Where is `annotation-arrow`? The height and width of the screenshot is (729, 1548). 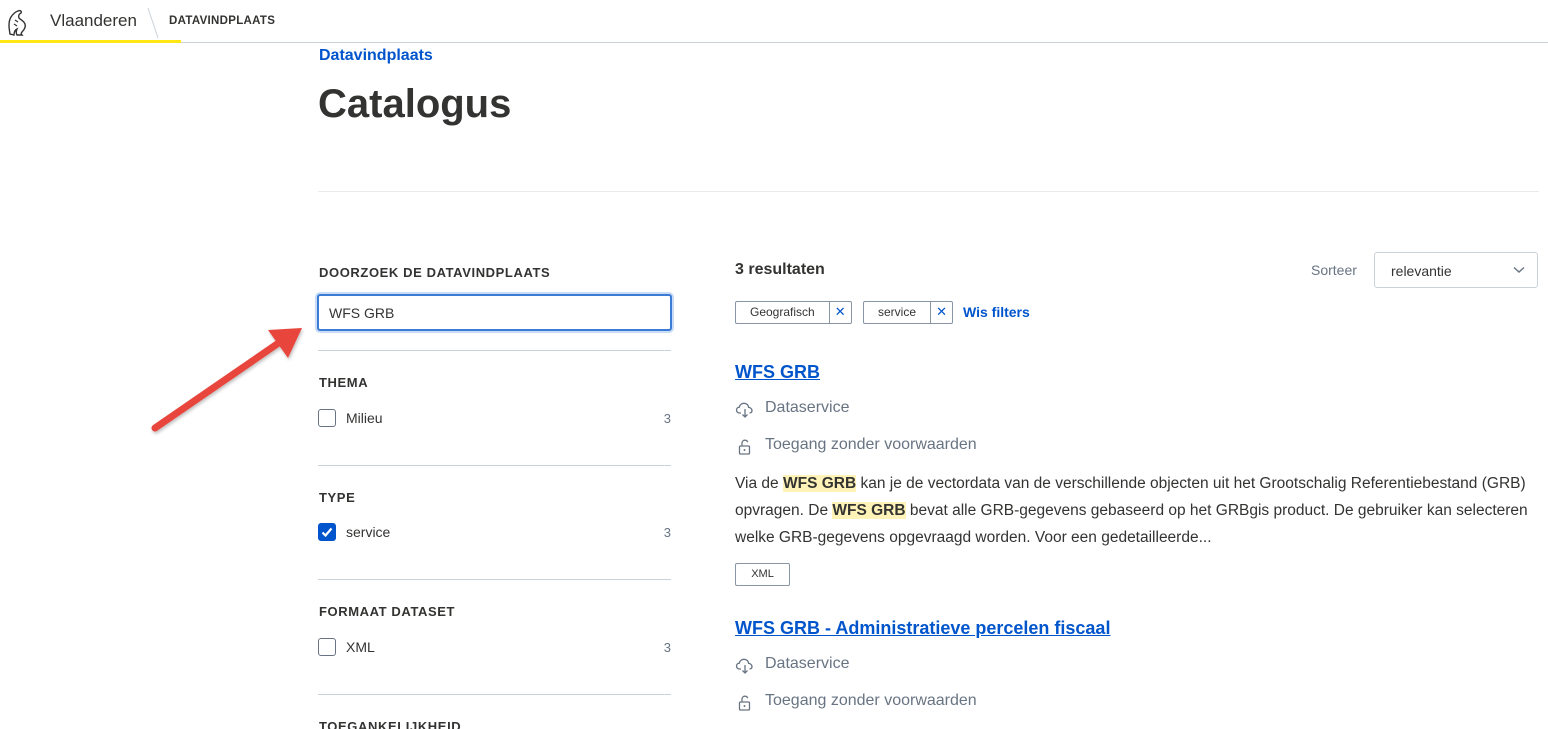 annotation-arrow is located at coordinates (226, 380).